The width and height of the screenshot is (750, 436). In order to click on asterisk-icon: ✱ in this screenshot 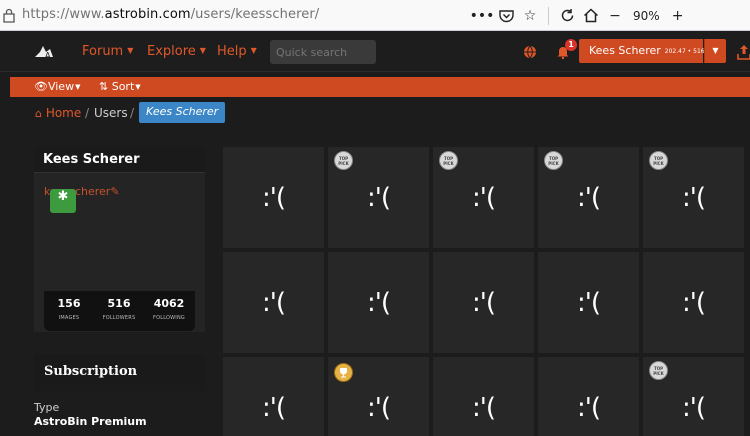, I will do `click(63, 196)`.